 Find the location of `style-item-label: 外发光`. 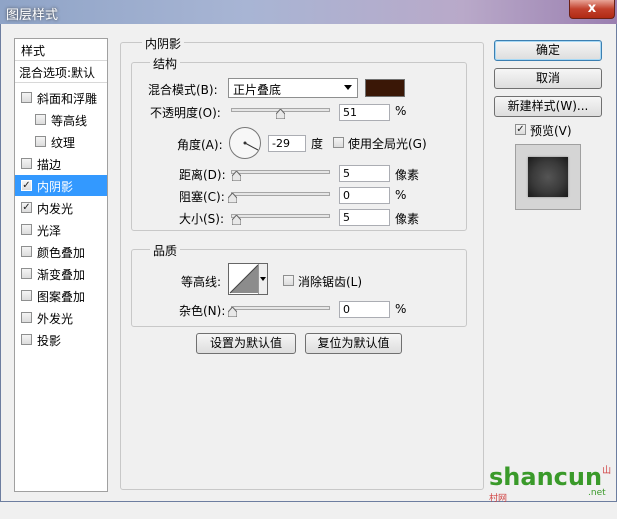

style-item-label: 外发光 is located at coordinates (55, 319).